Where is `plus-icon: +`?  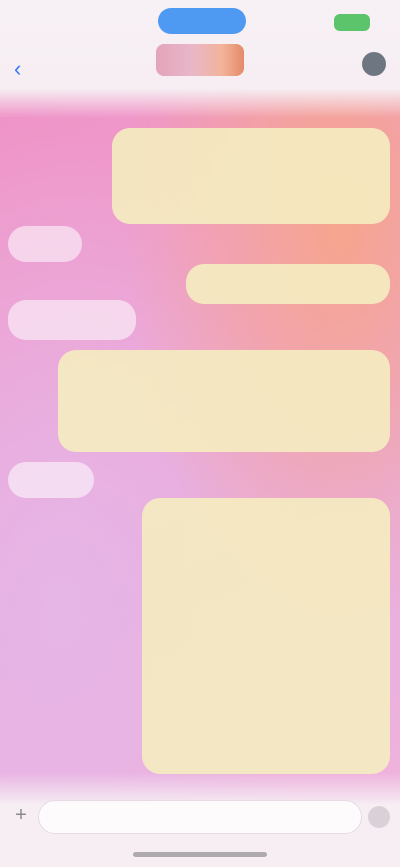 plus-icon: + is located at coordinates (21, 815).